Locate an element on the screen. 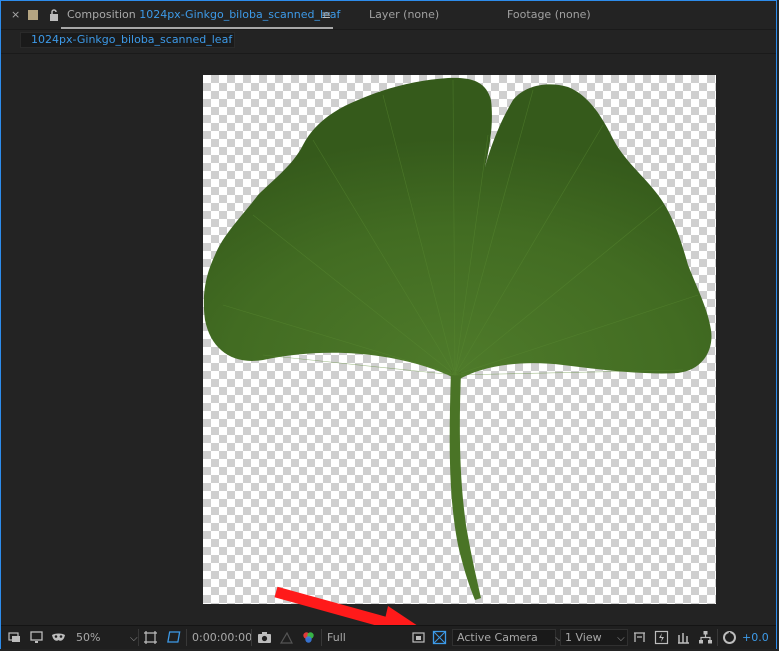  rgb-channels-icon is located at coordinates (308, 637).